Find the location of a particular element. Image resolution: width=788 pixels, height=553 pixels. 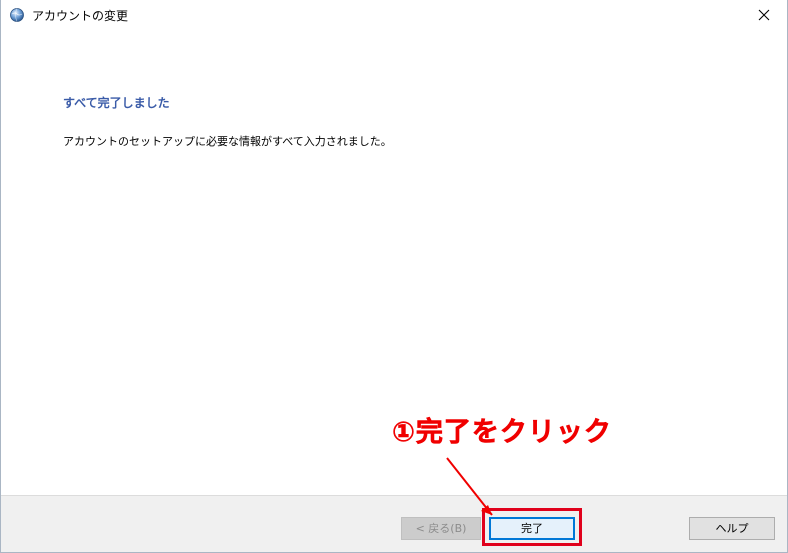

help-button: ヘルプ is located at coordinates (732, 528).